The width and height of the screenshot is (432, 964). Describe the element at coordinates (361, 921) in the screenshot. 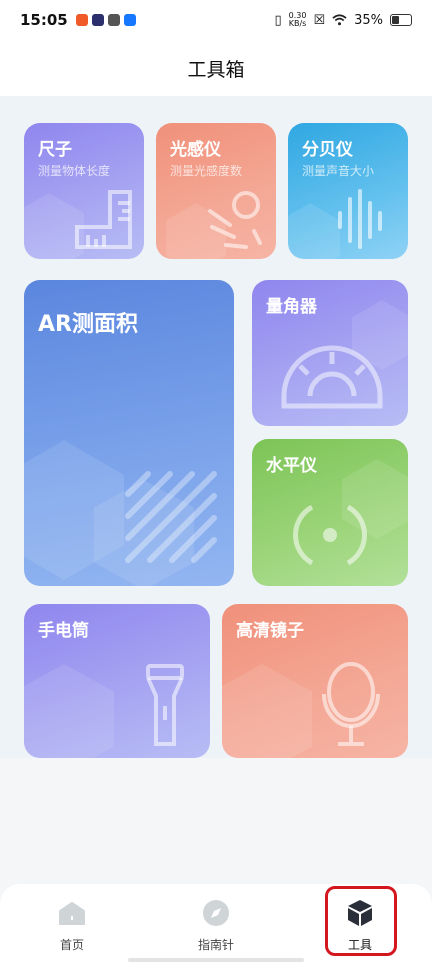

I see `tab-tools-highlight` at that location.